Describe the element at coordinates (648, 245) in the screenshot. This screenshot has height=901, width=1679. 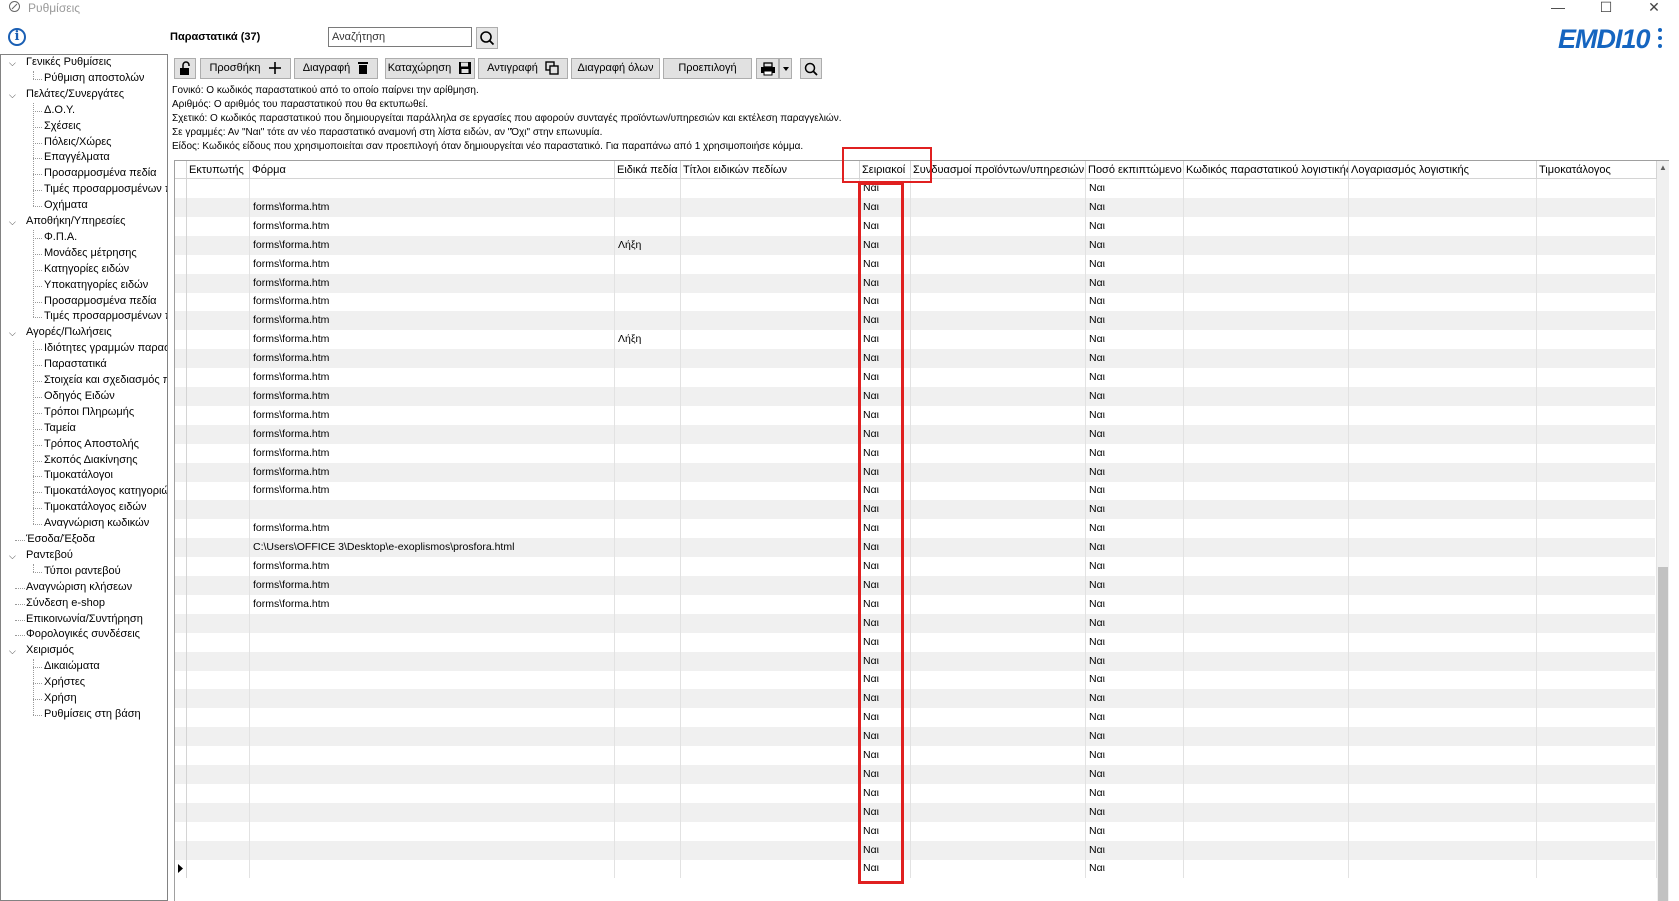
I see `table-cell-special: Λήξη` at that location.